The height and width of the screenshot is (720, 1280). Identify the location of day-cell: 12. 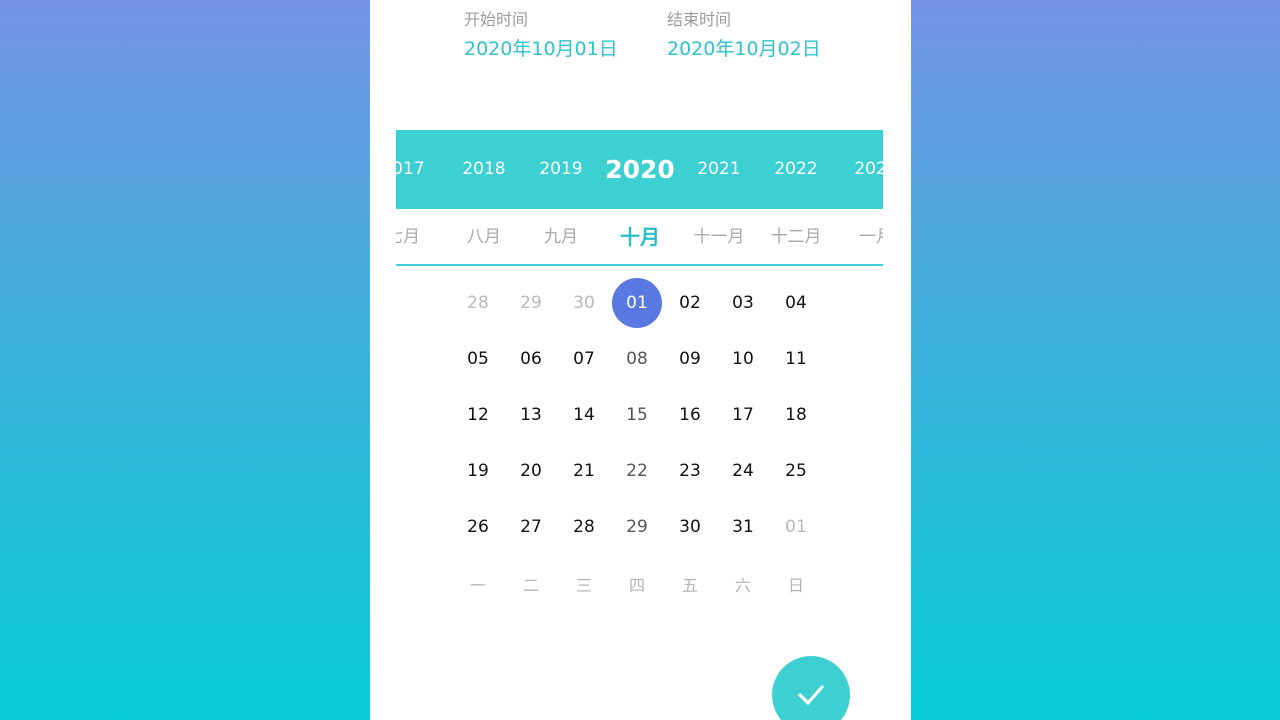
(478, 415).